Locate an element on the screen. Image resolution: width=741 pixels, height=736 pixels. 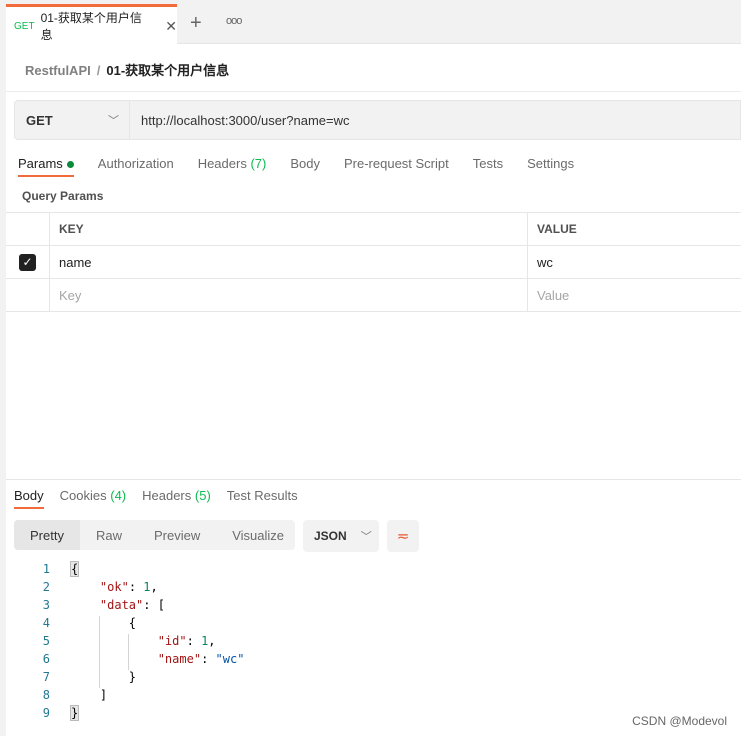
json-string: "wc" is located at coordinates (230, 659).